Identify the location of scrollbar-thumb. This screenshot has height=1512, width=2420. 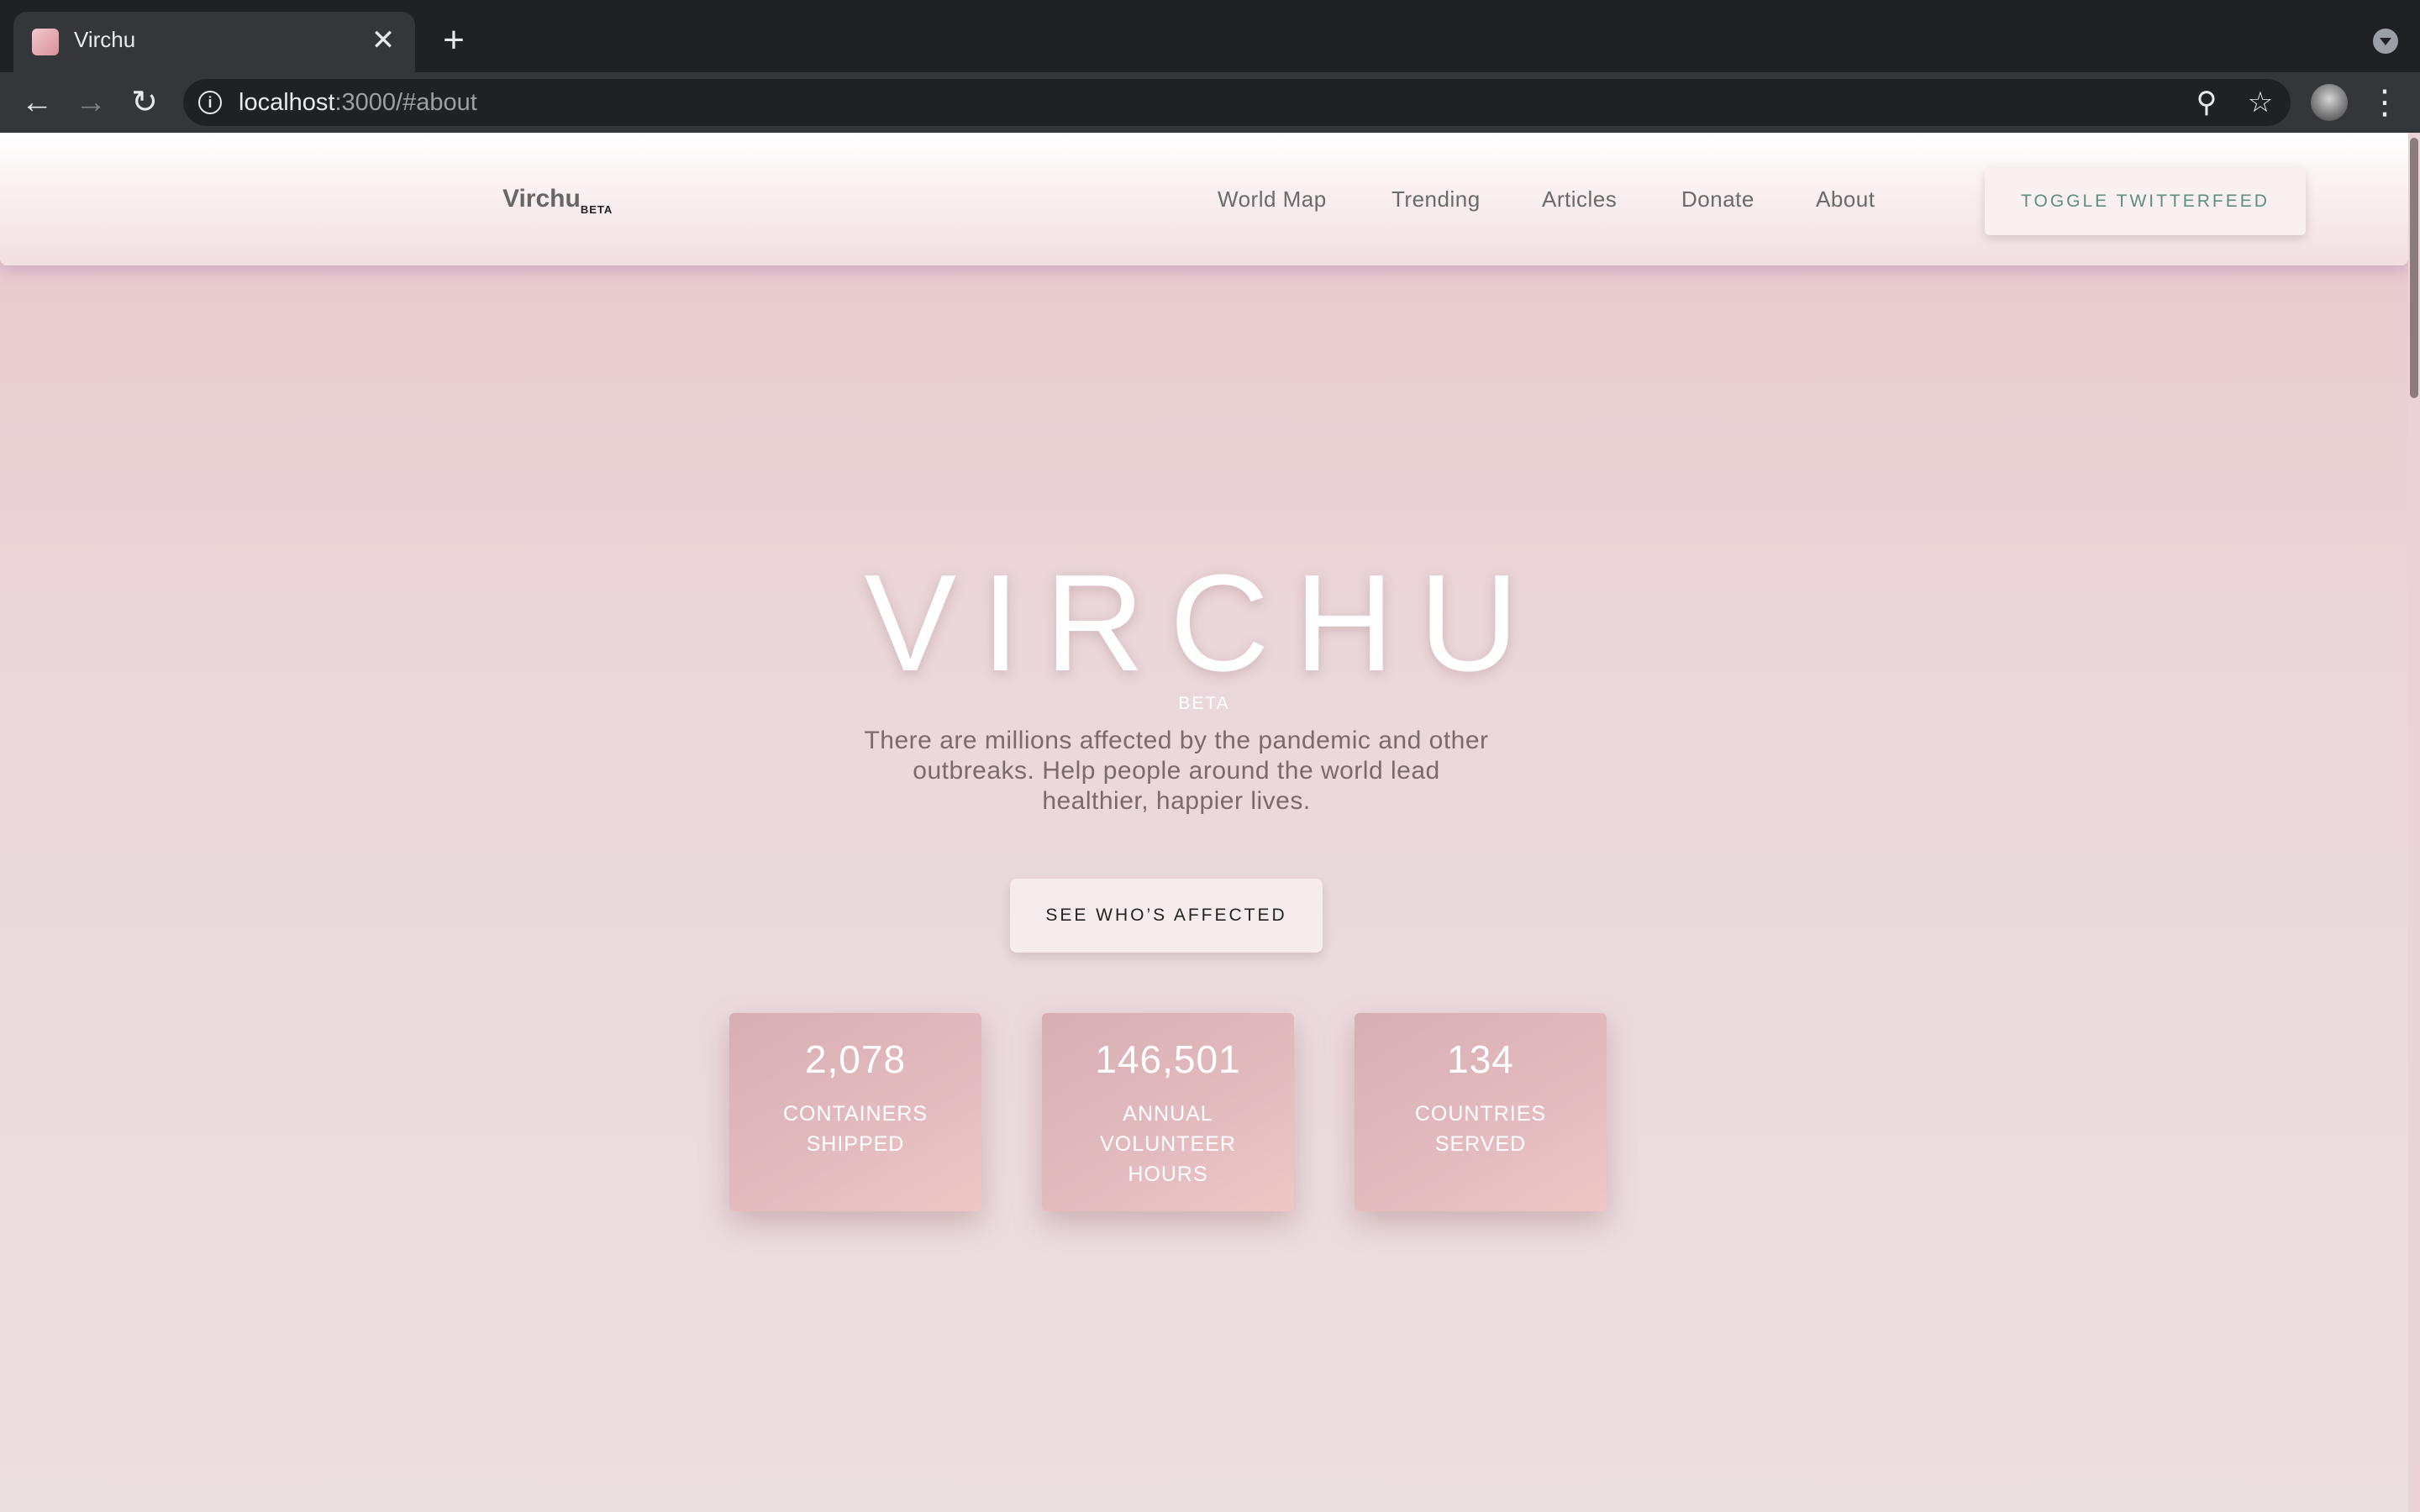
(2414, 268).